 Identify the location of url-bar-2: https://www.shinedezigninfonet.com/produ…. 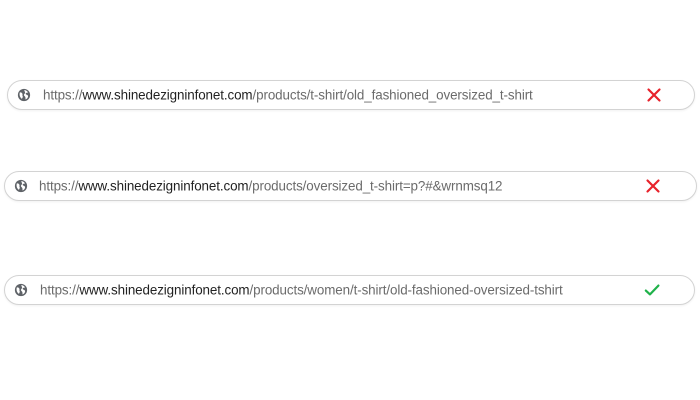
(350, 186).